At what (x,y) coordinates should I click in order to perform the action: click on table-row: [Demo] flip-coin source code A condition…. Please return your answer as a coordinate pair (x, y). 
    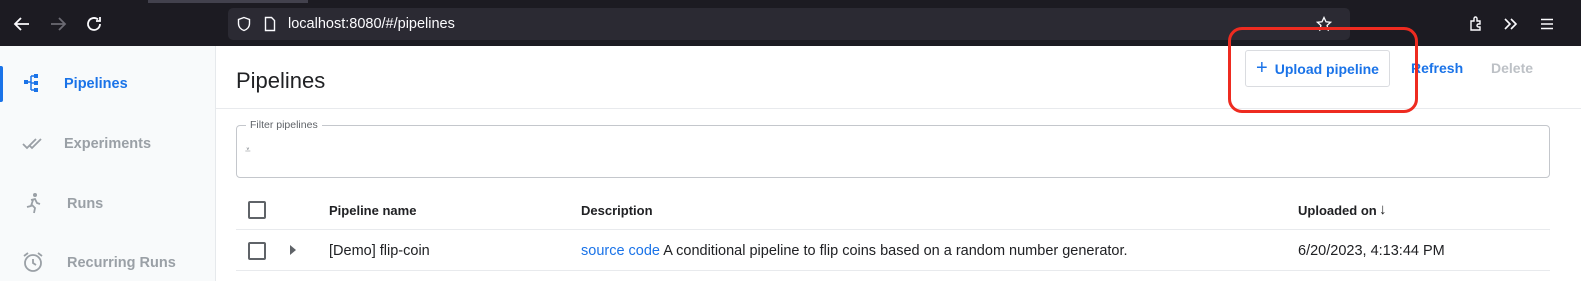
    Looking at the image, I should click on (893, 251).